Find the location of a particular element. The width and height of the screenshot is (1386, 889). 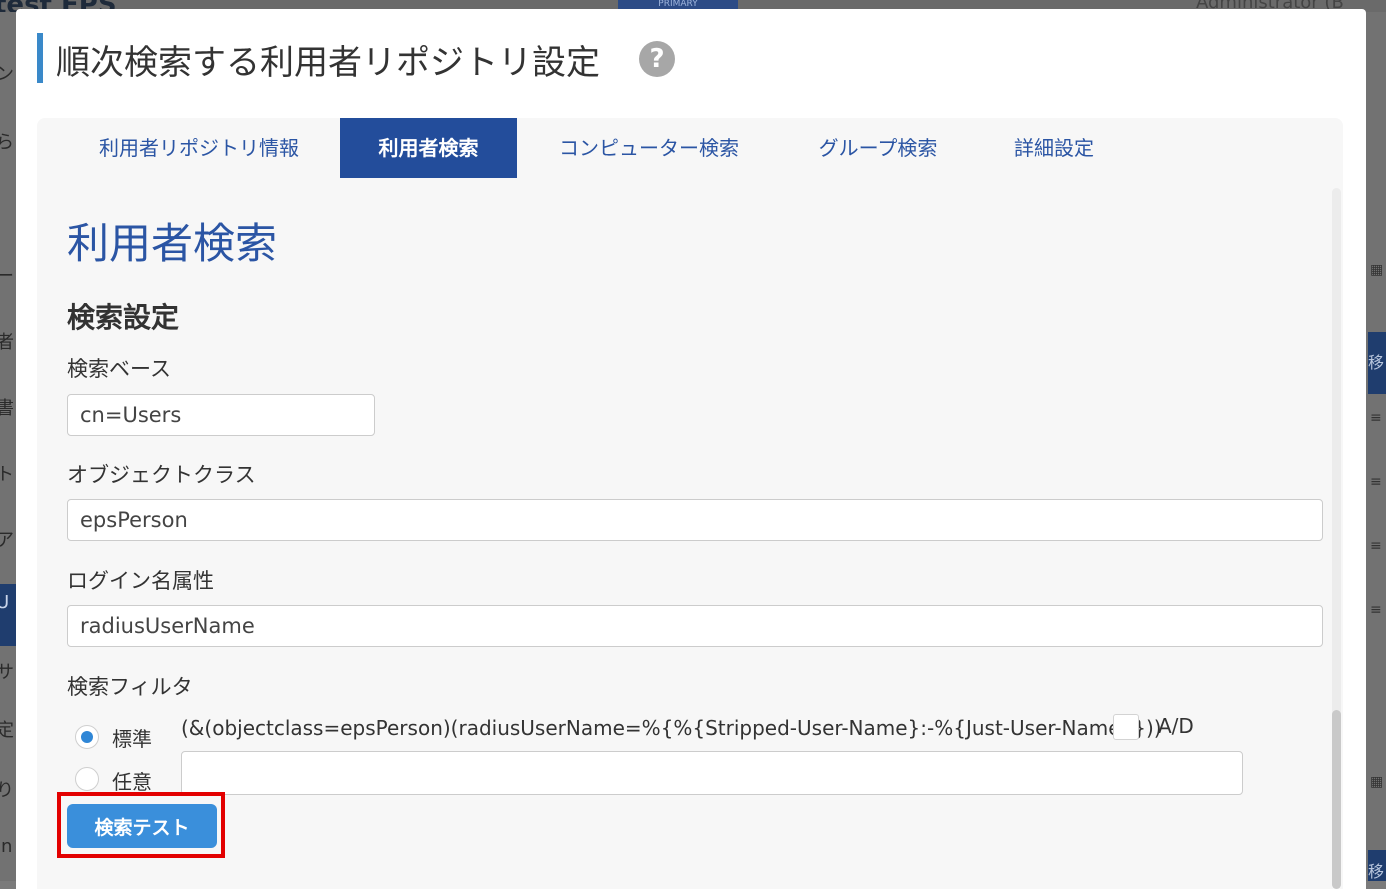

radio-standard is located at coordinates (87, 737).